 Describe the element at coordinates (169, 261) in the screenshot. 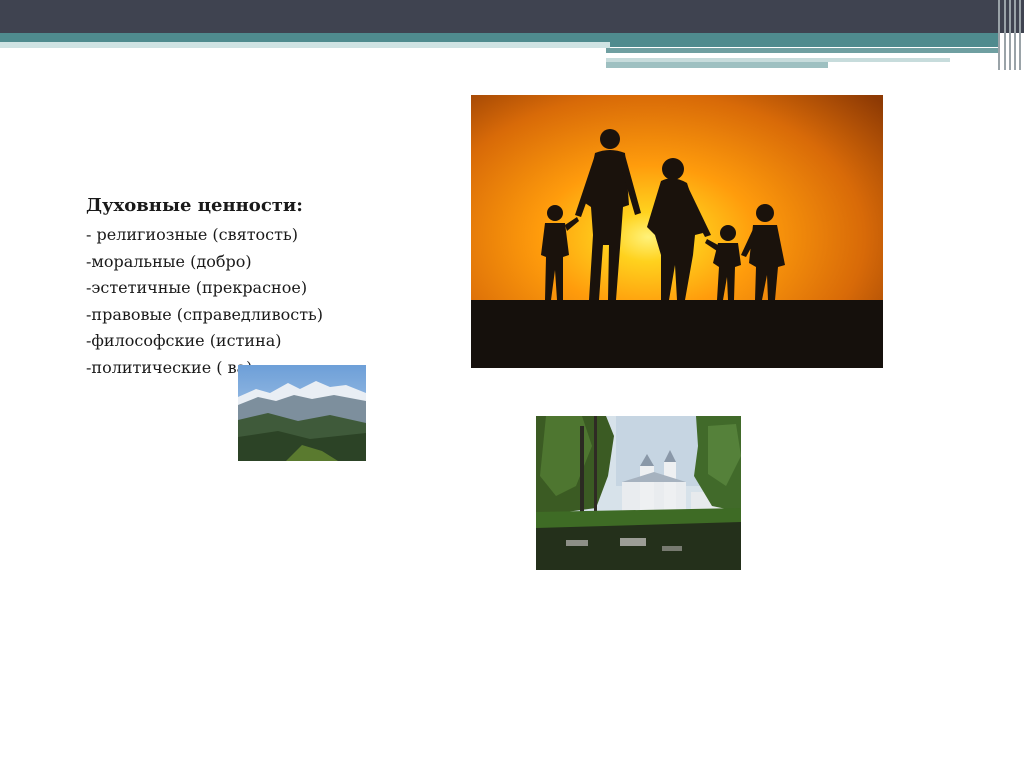

I see `list-item: -моральные (добро)` at that location.